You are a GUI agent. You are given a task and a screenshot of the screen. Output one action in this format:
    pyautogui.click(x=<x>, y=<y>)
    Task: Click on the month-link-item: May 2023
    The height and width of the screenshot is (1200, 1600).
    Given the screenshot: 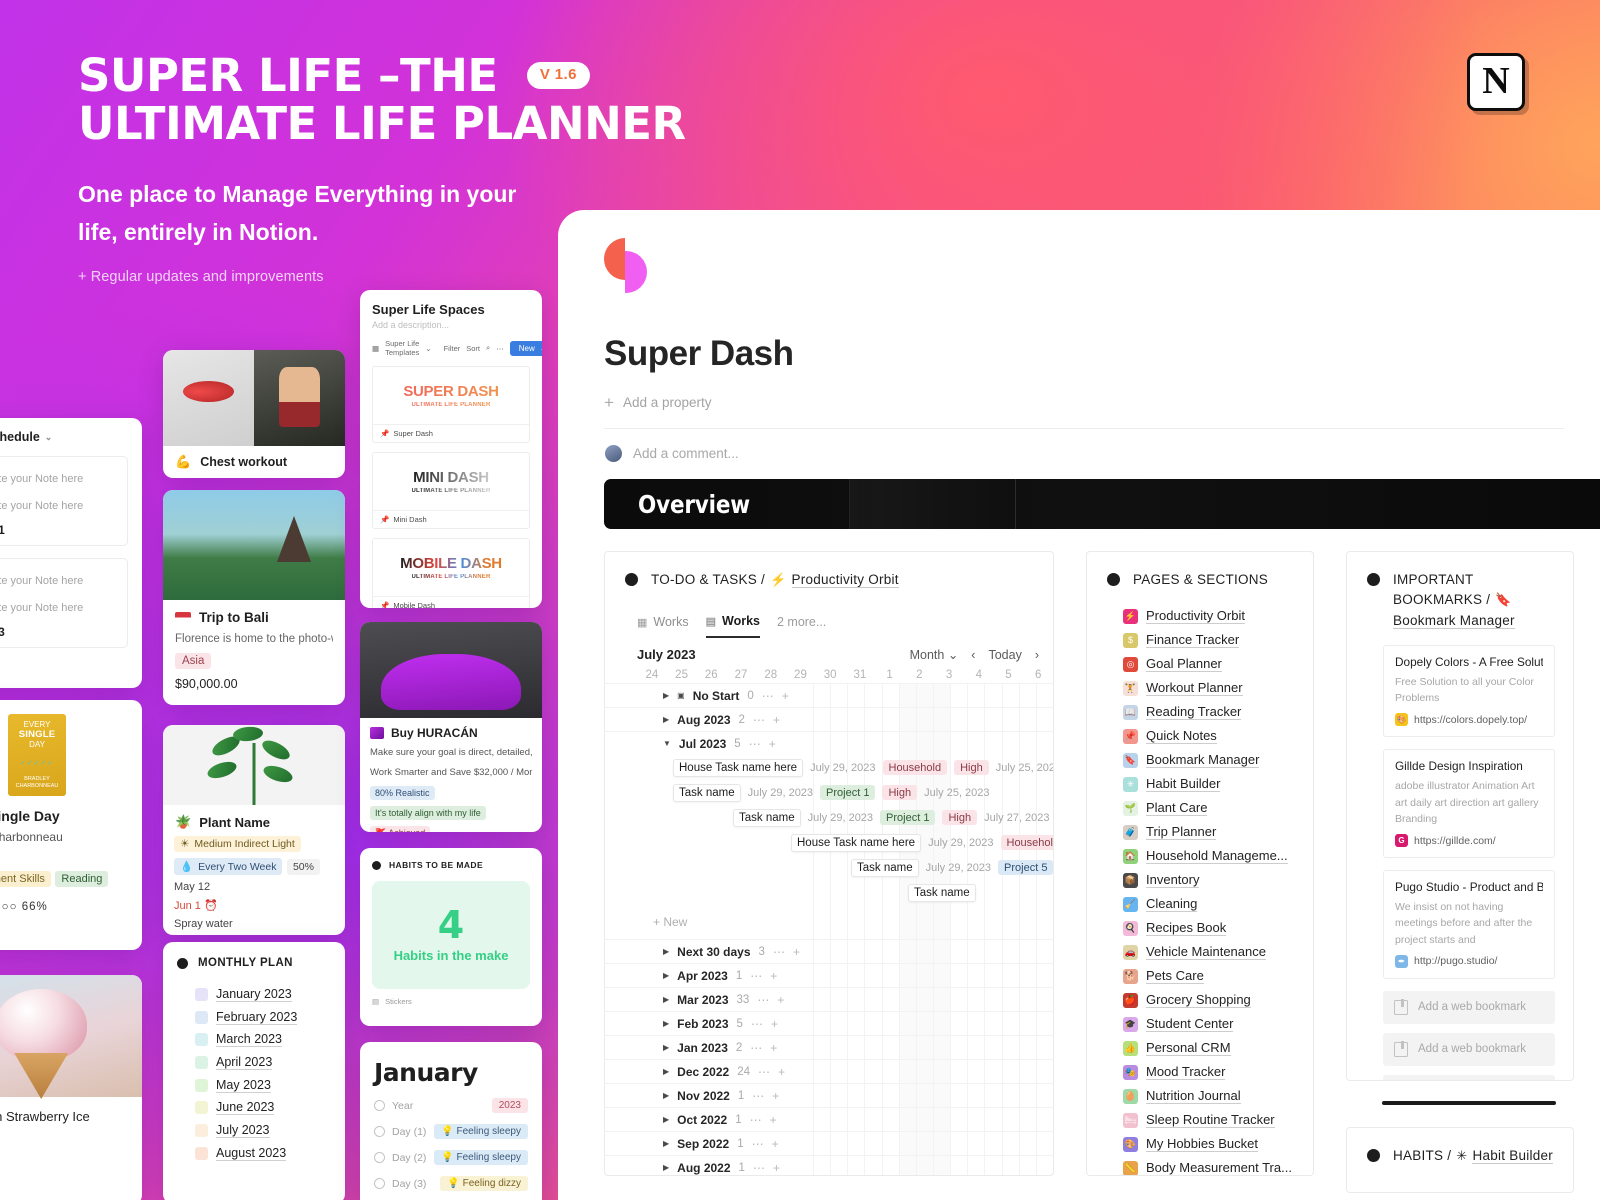 What is the action you would take?
    pyautogui.click(x=270, y=1085)
    